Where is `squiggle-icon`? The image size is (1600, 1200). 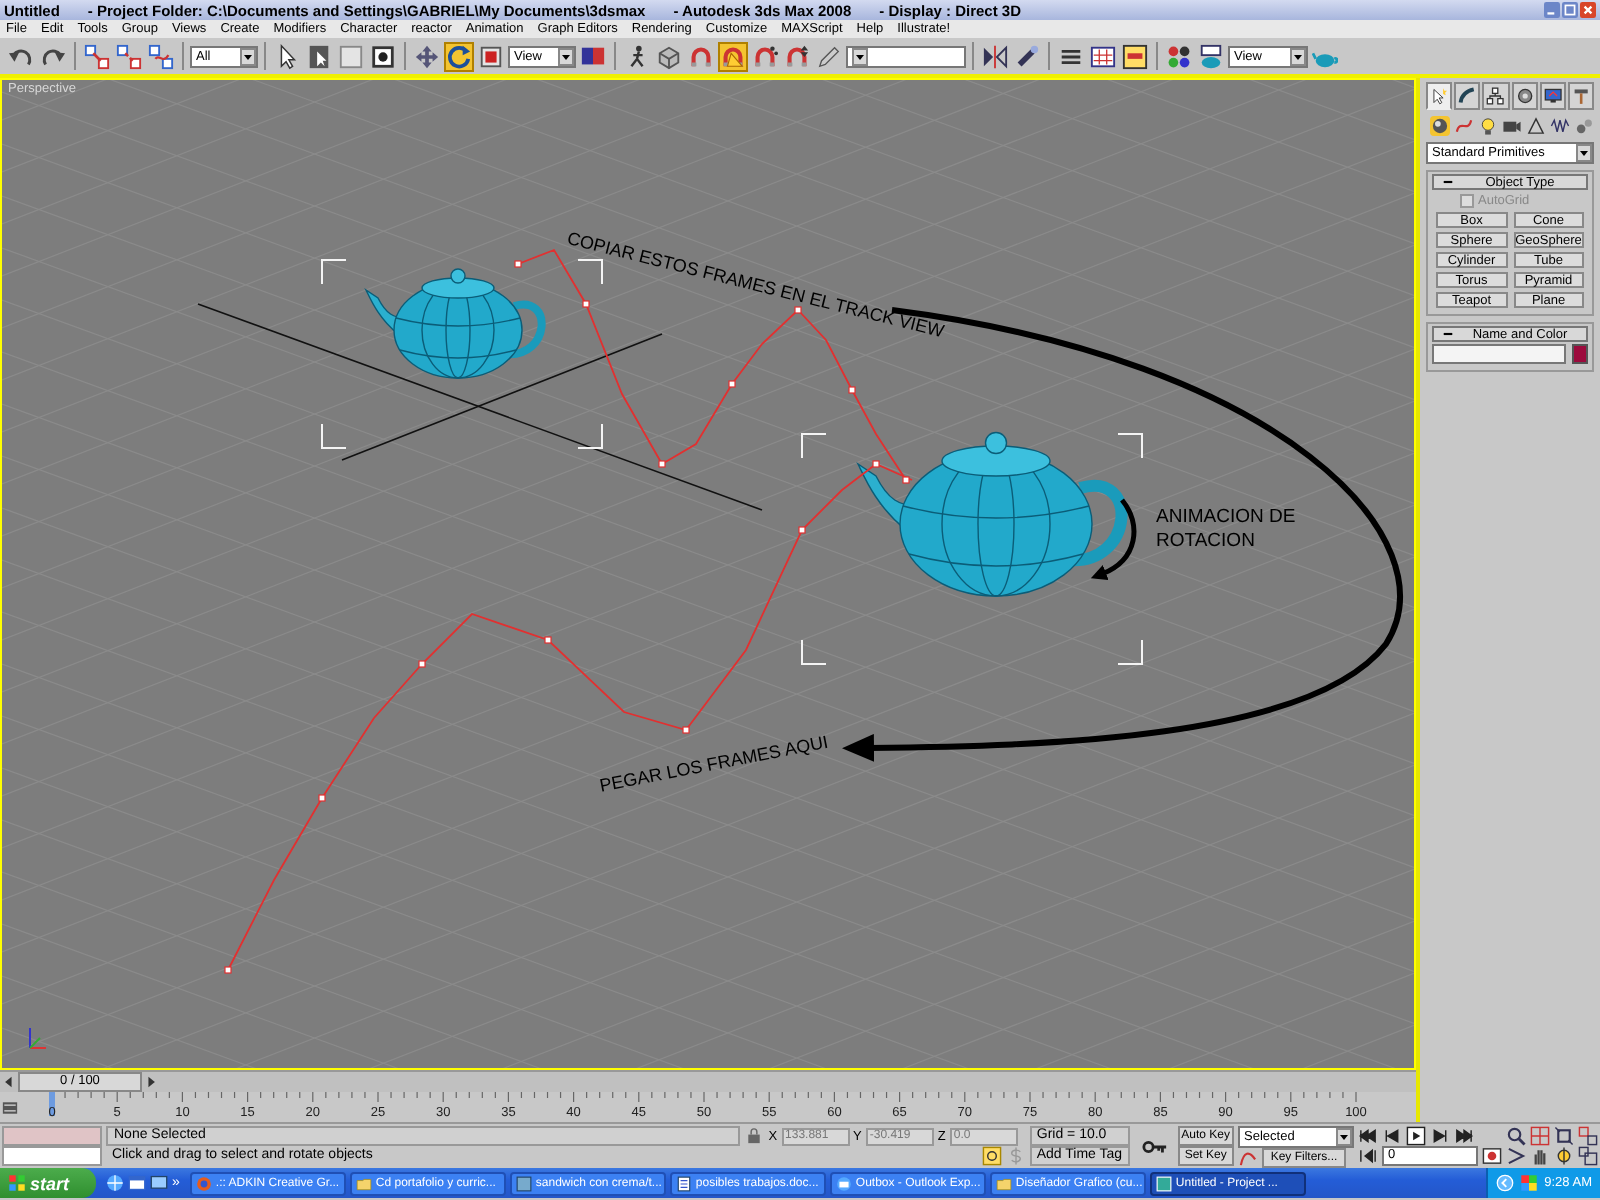
squiggle-icon is located at coordinates (161, 56).